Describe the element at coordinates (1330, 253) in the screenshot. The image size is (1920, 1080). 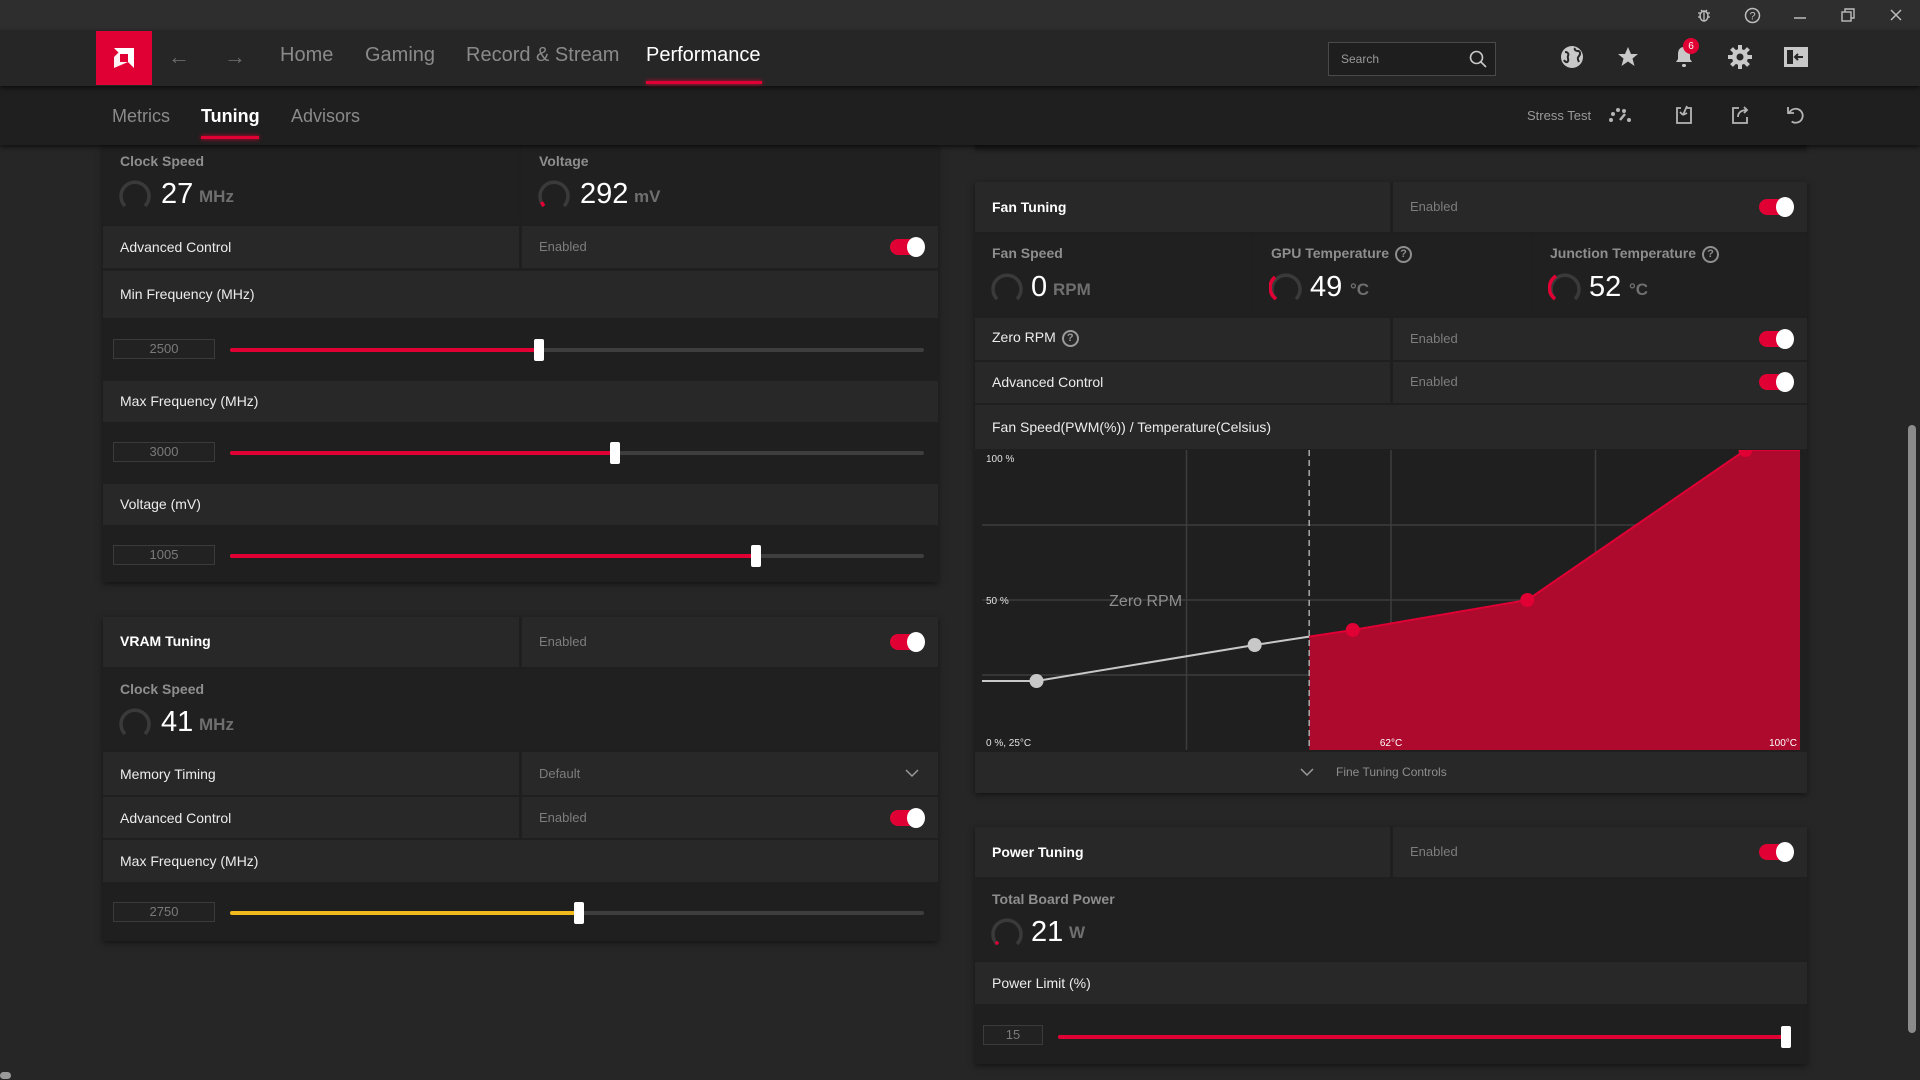
I see `gpu-temperature-title: GPU Temperature` at that location.